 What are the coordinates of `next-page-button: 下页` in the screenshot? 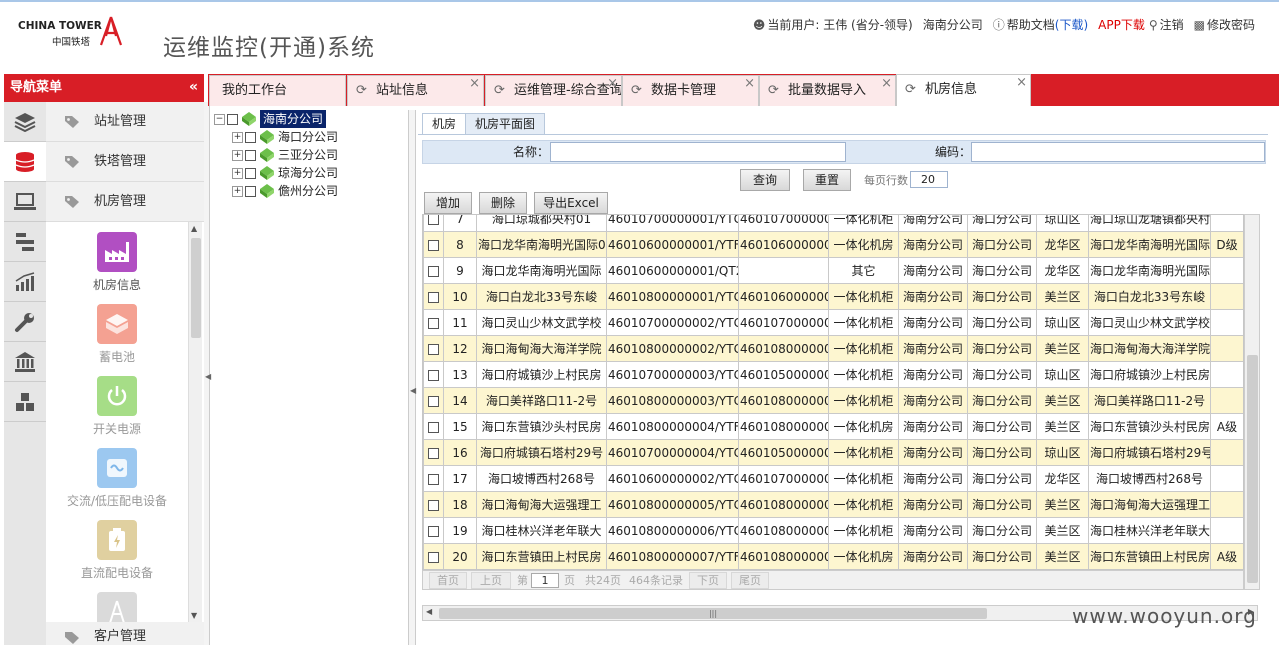 It's located at (708, 580).